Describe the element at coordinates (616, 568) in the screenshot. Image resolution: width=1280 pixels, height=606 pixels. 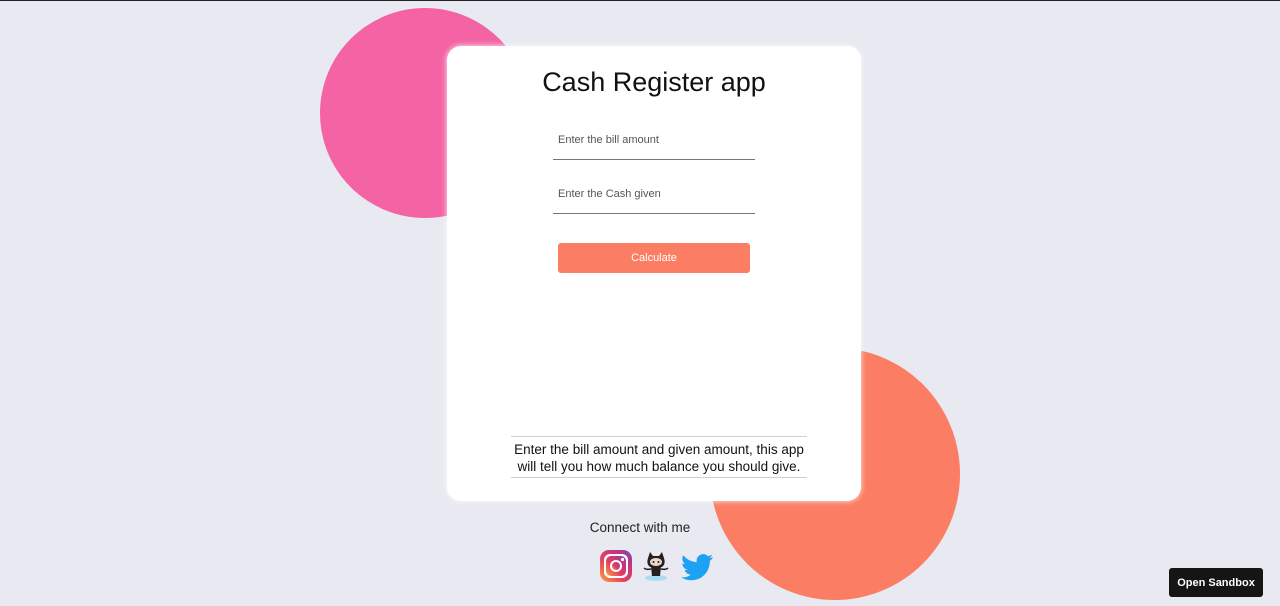
I see `instagram-icon` at that location.